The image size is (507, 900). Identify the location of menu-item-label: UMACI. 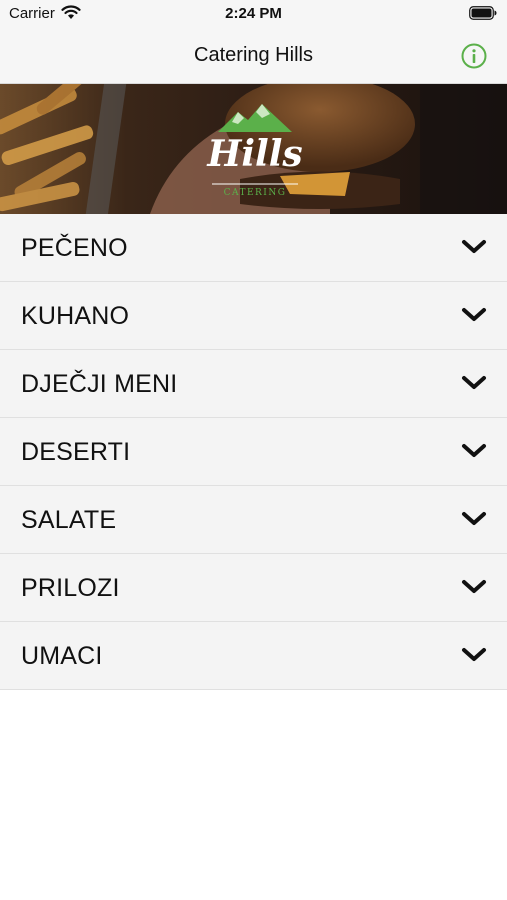
(62, 656).